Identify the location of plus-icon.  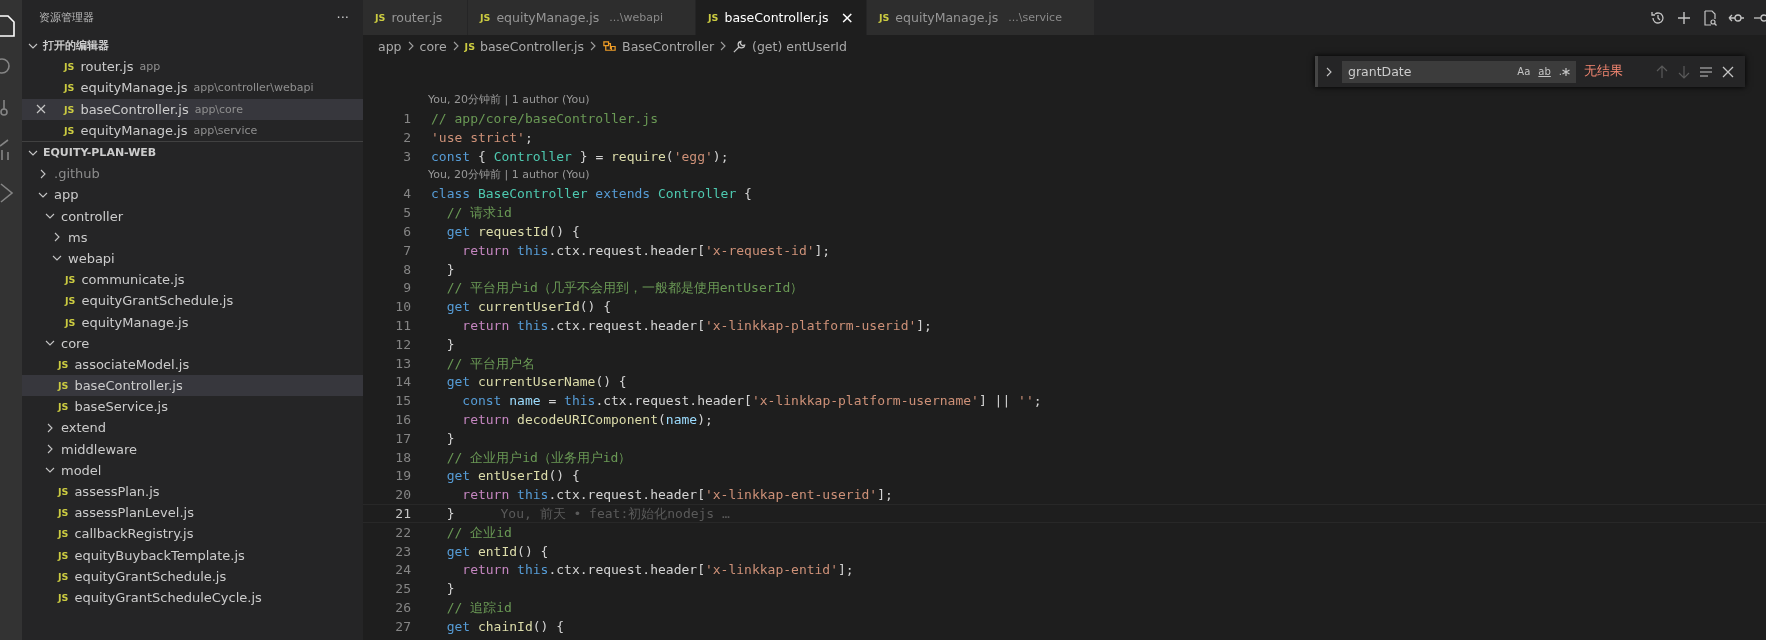
(1684, 17).